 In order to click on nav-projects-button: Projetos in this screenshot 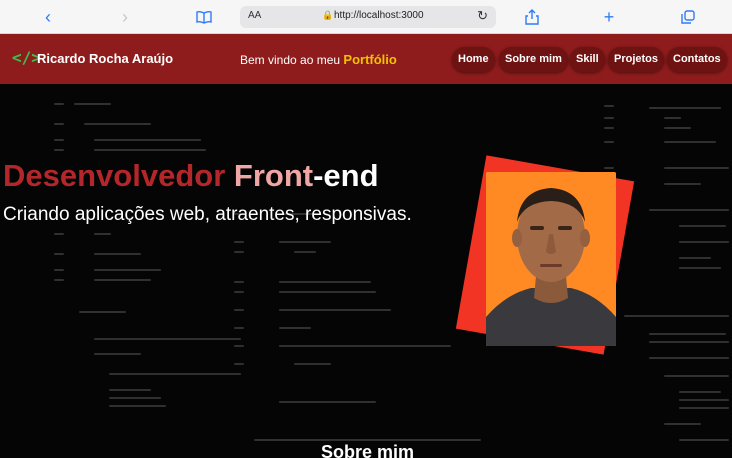, I will do `click(636, 59)`.